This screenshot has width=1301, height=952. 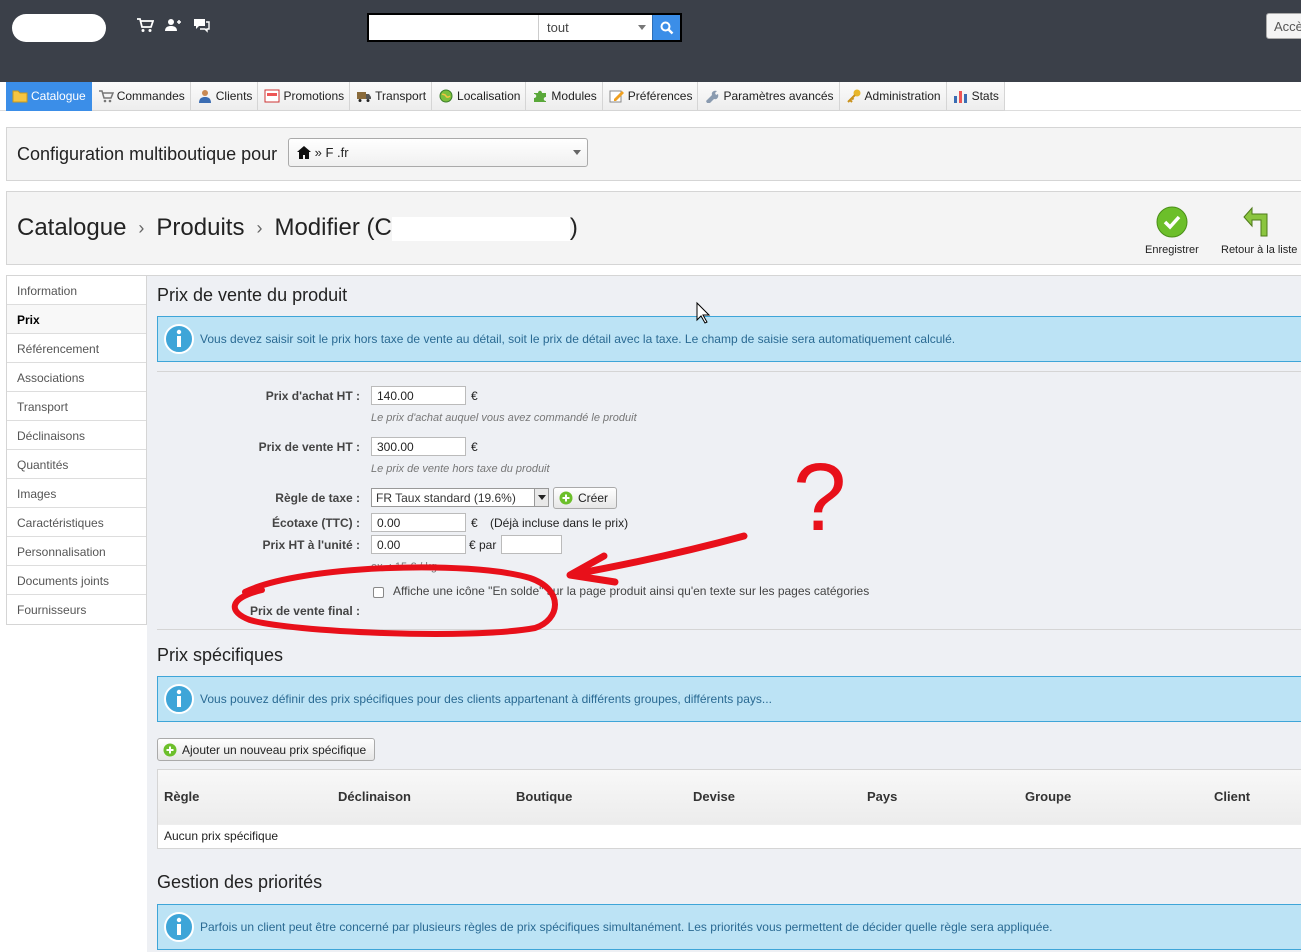 I want to click on menu-tab-label: Préférences, so click(x=660, y=96).